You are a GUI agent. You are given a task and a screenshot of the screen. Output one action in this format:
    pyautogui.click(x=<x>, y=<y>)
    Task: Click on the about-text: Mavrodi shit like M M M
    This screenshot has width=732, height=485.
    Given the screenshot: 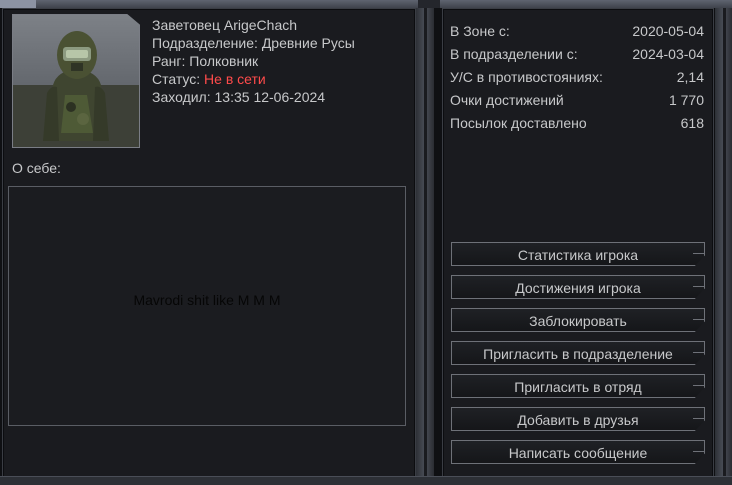 What is the action you would take?
    pyautogui.click(x=207, y=300)
    